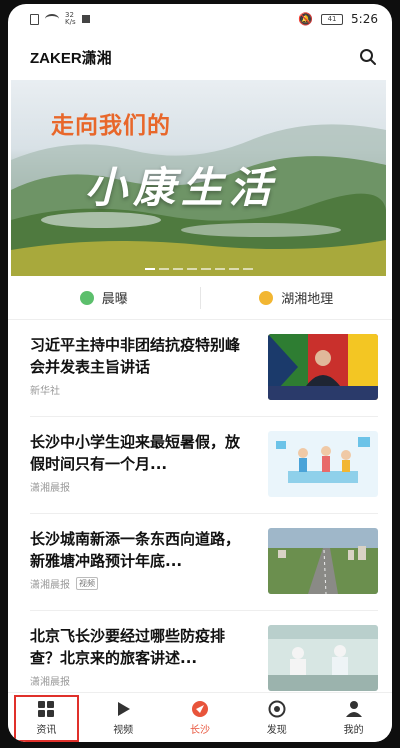  Describe the element at coordinates (353, 730) in the screenshot. I see `tab-label: 我的` at that location.